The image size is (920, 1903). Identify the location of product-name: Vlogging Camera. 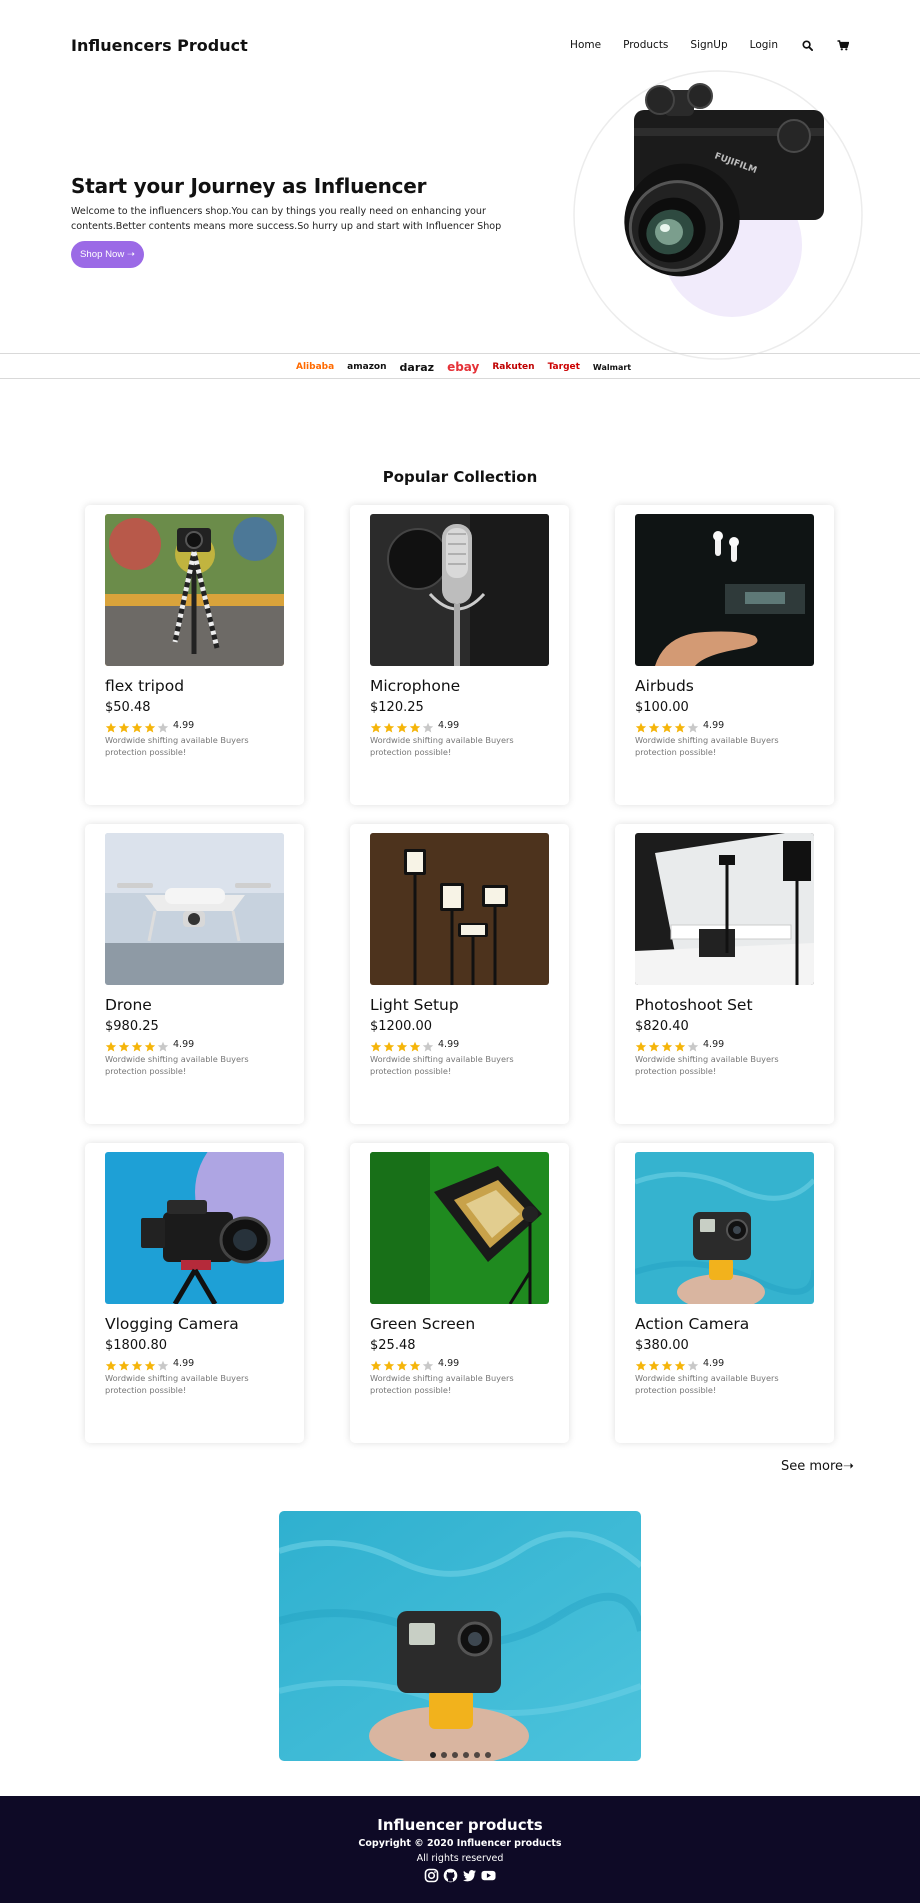
(172, 1324).